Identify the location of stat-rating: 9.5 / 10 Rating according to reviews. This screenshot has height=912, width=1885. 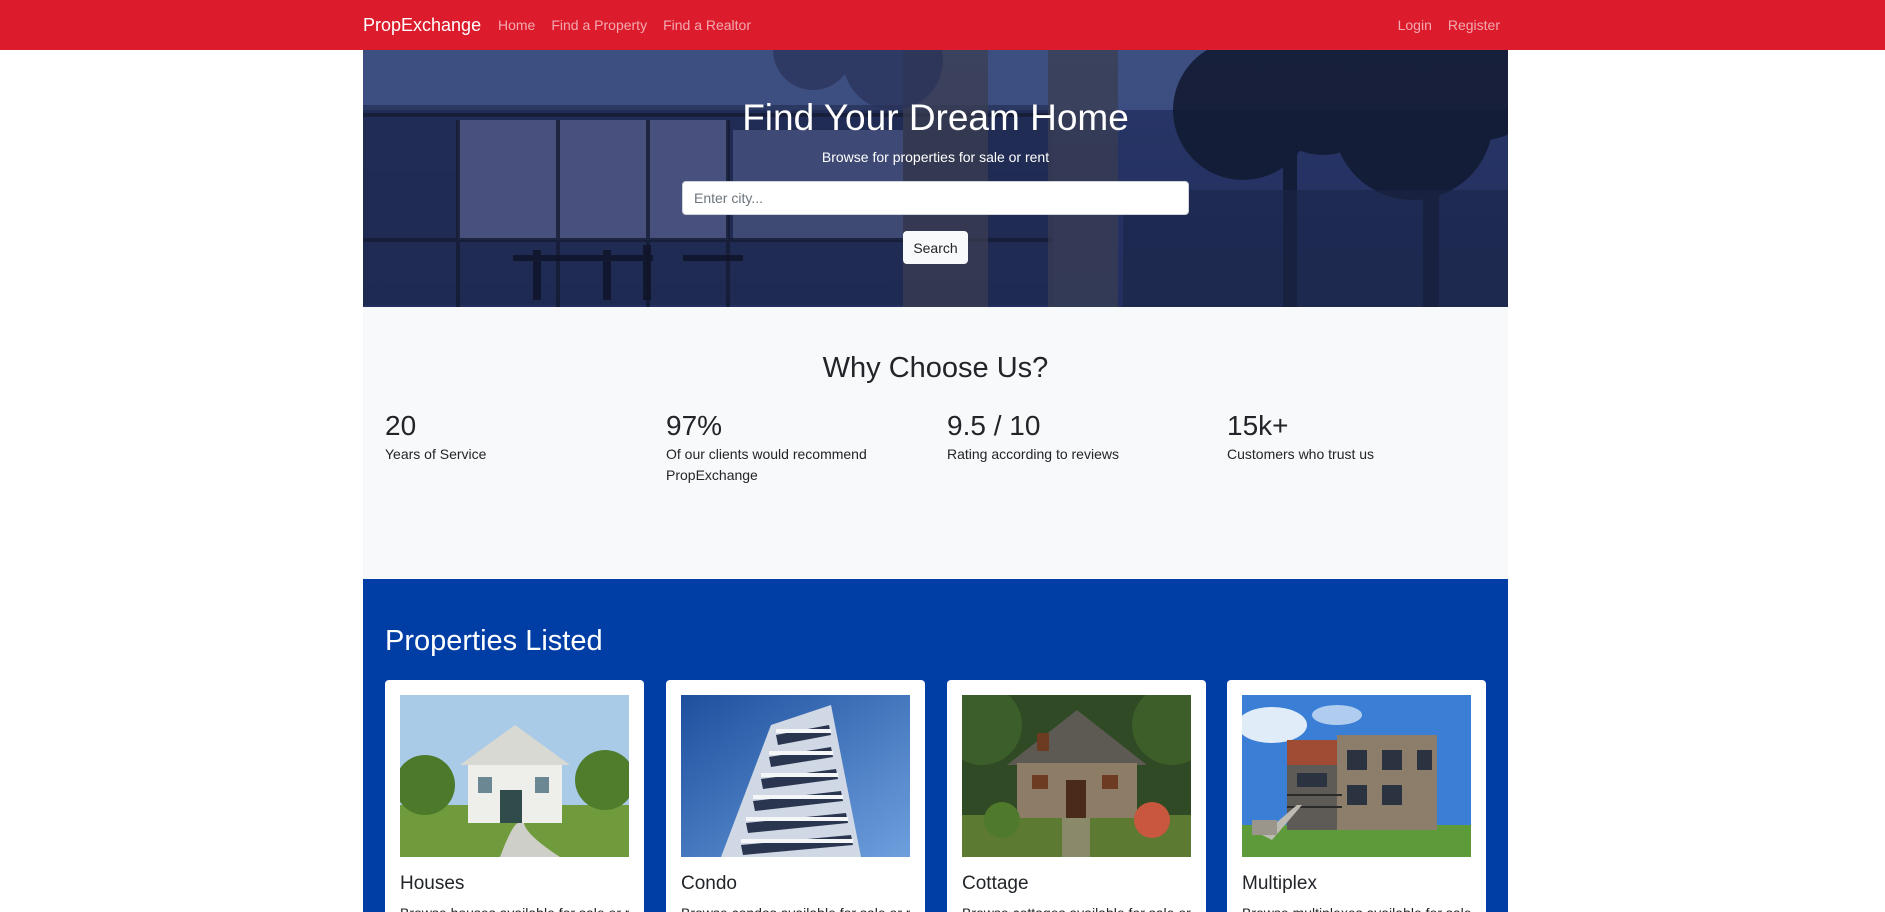
(1067, 436).